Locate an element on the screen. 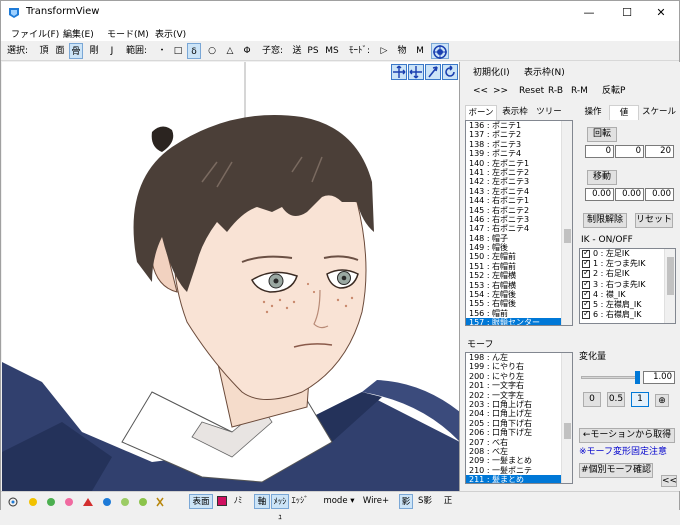 The image size is (680, 525). change-value-field: 1.00 is located at coordinates (659, 377).